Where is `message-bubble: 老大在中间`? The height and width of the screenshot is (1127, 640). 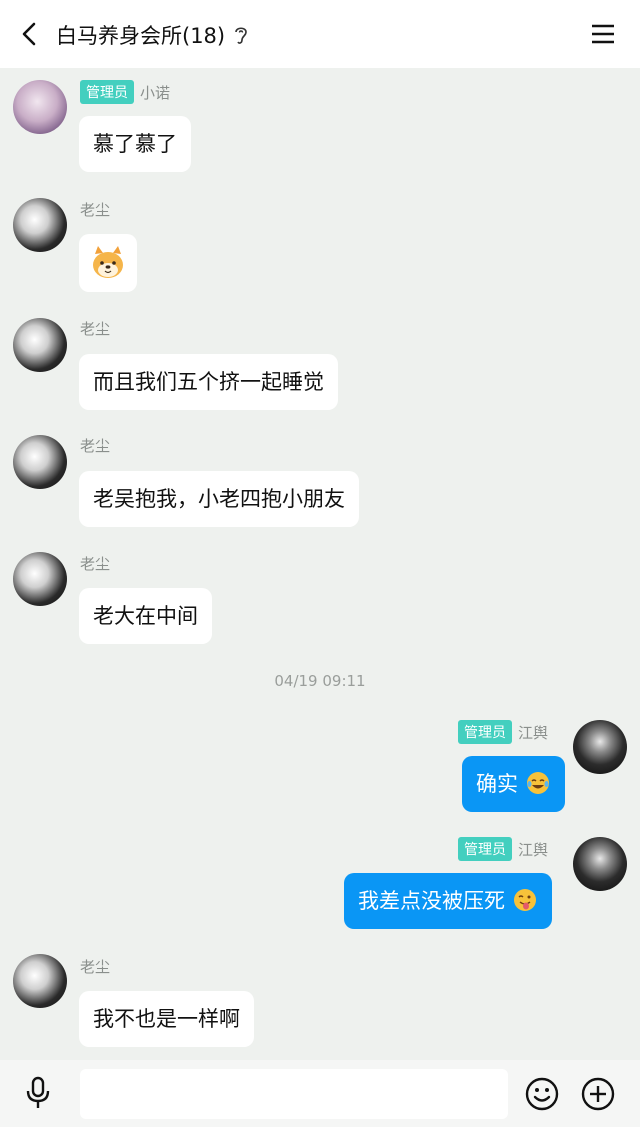
message-bubble: 老大在中间 is located at coordinates (145, 616).